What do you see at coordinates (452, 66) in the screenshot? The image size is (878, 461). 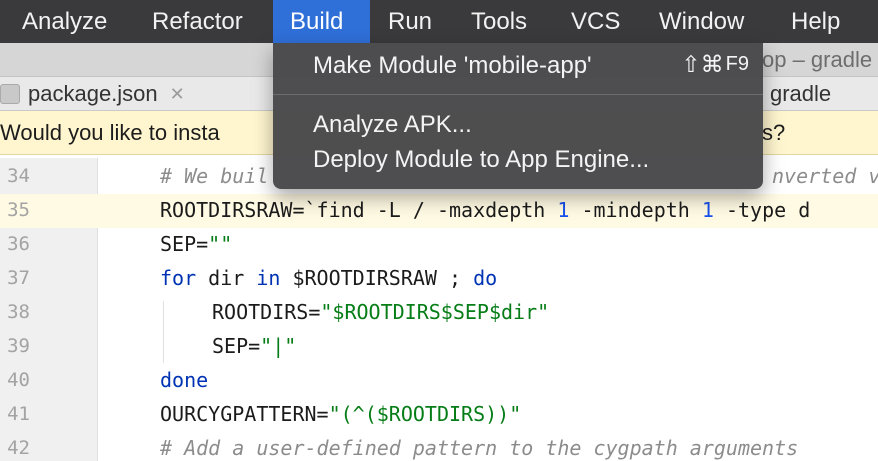 I see `menu-item-make-module: Make Module 'mobile-app'` at bounding box center [452, 66].